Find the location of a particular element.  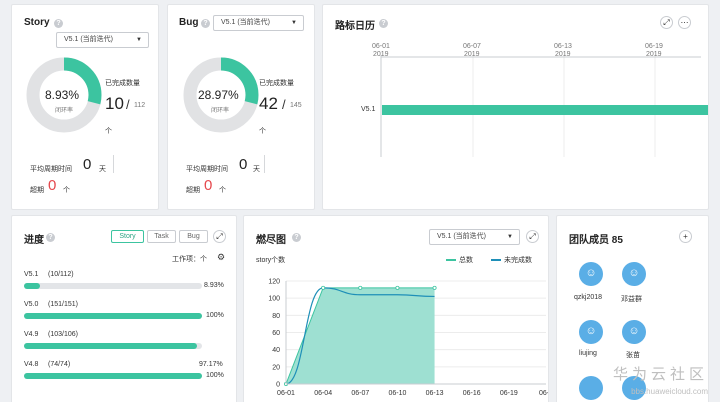

avatar is located at coordinates (591, 388).